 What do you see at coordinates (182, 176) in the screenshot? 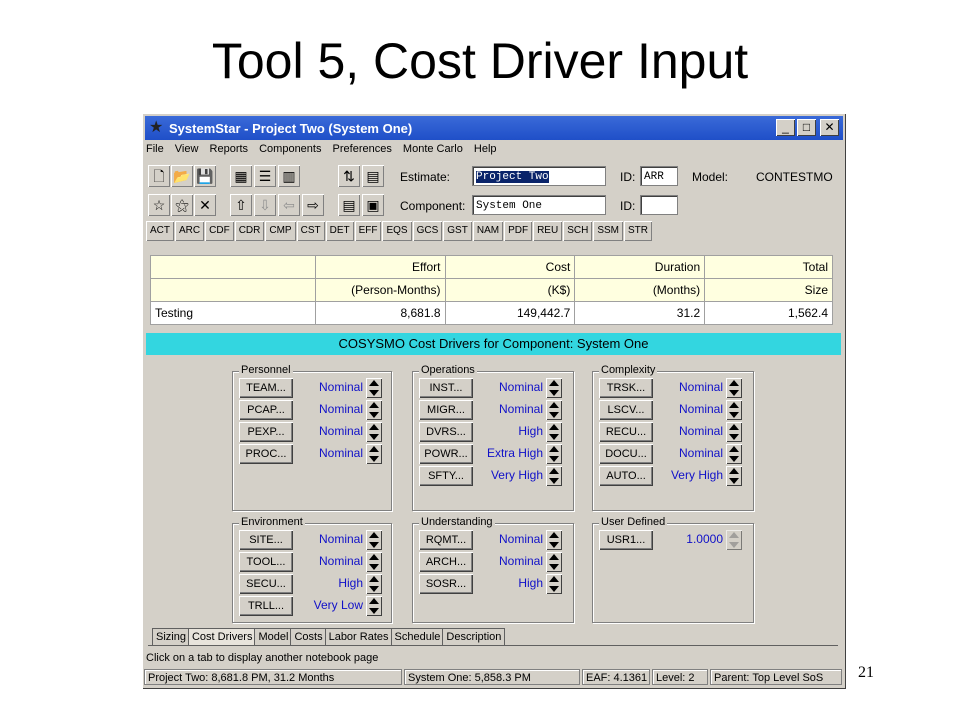
I see `open-folder-icon: 📂` at bounding box center [182, 176].